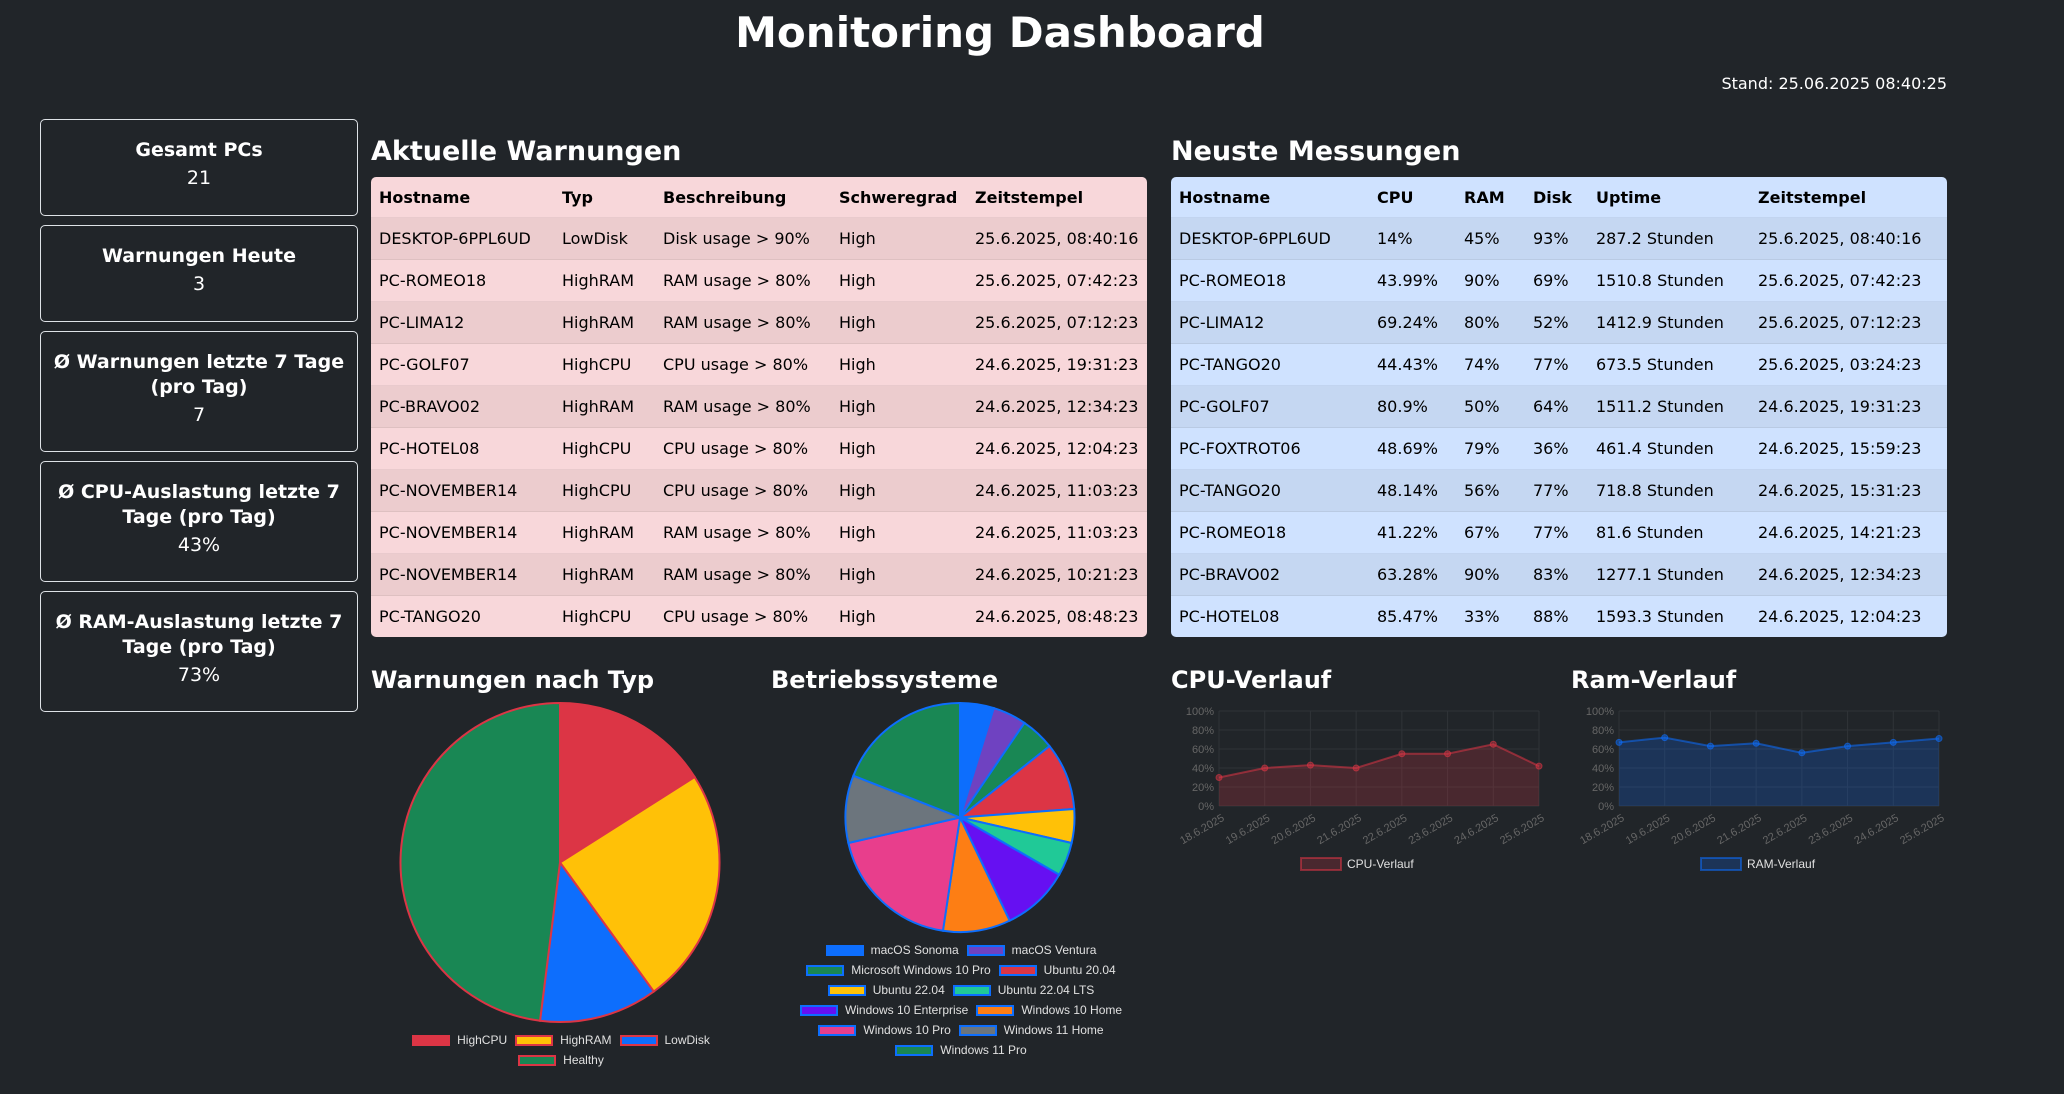  Describe the element at coordinates (1490, 280) in the screenshot. I see `table-cell: 90%` at that location.